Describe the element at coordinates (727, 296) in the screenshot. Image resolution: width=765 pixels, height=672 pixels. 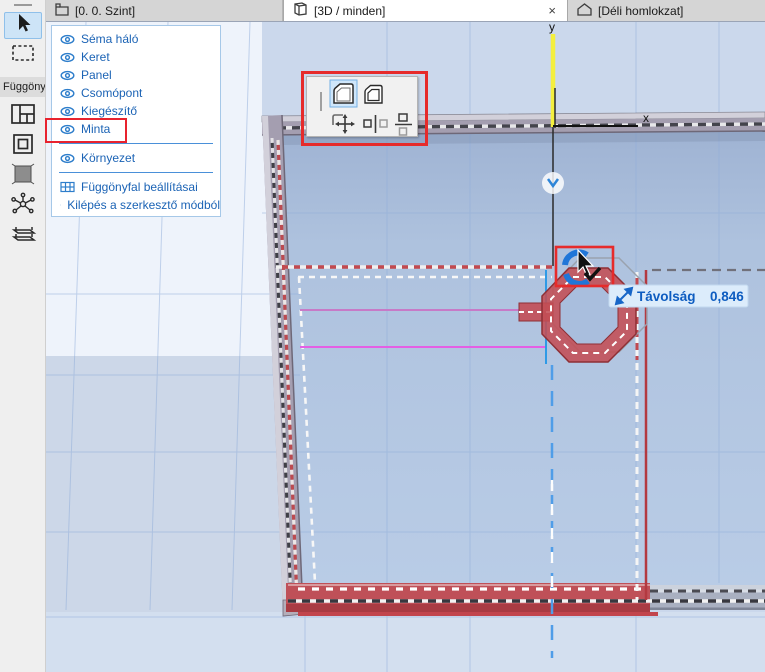
I see `tooltip-value: 0,846` at that location.